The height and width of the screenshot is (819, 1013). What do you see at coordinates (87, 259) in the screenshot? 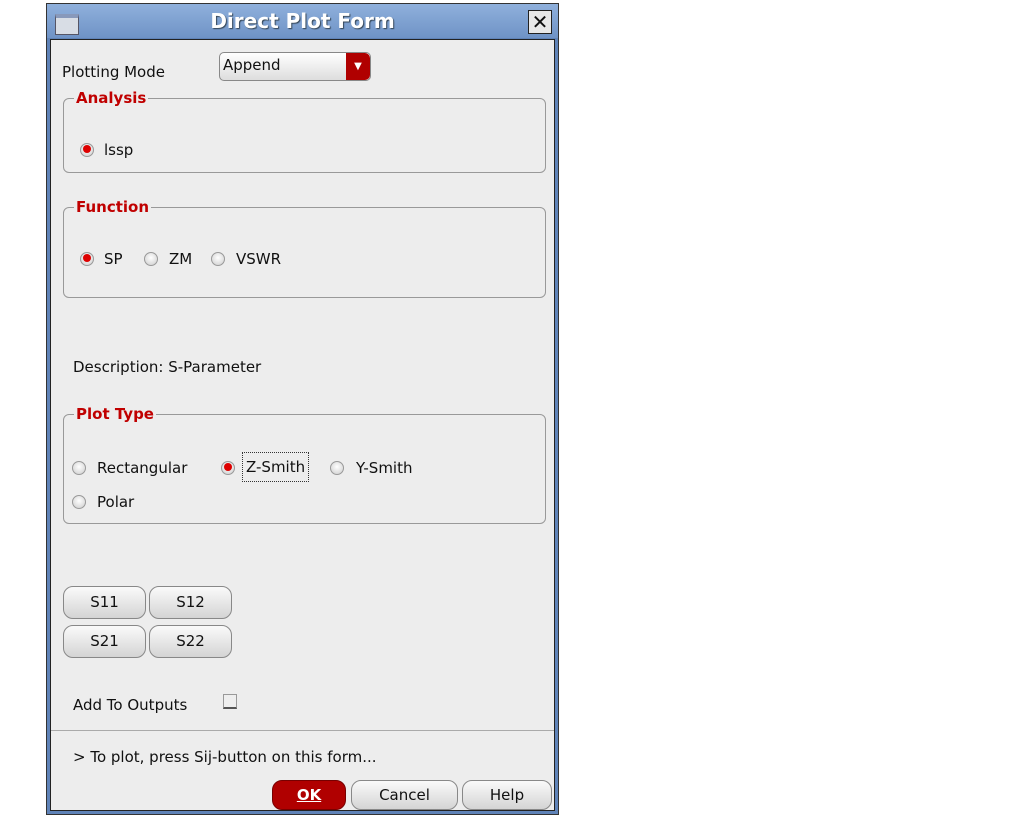
I see `radio-sp` at bounding box center [87, 259].